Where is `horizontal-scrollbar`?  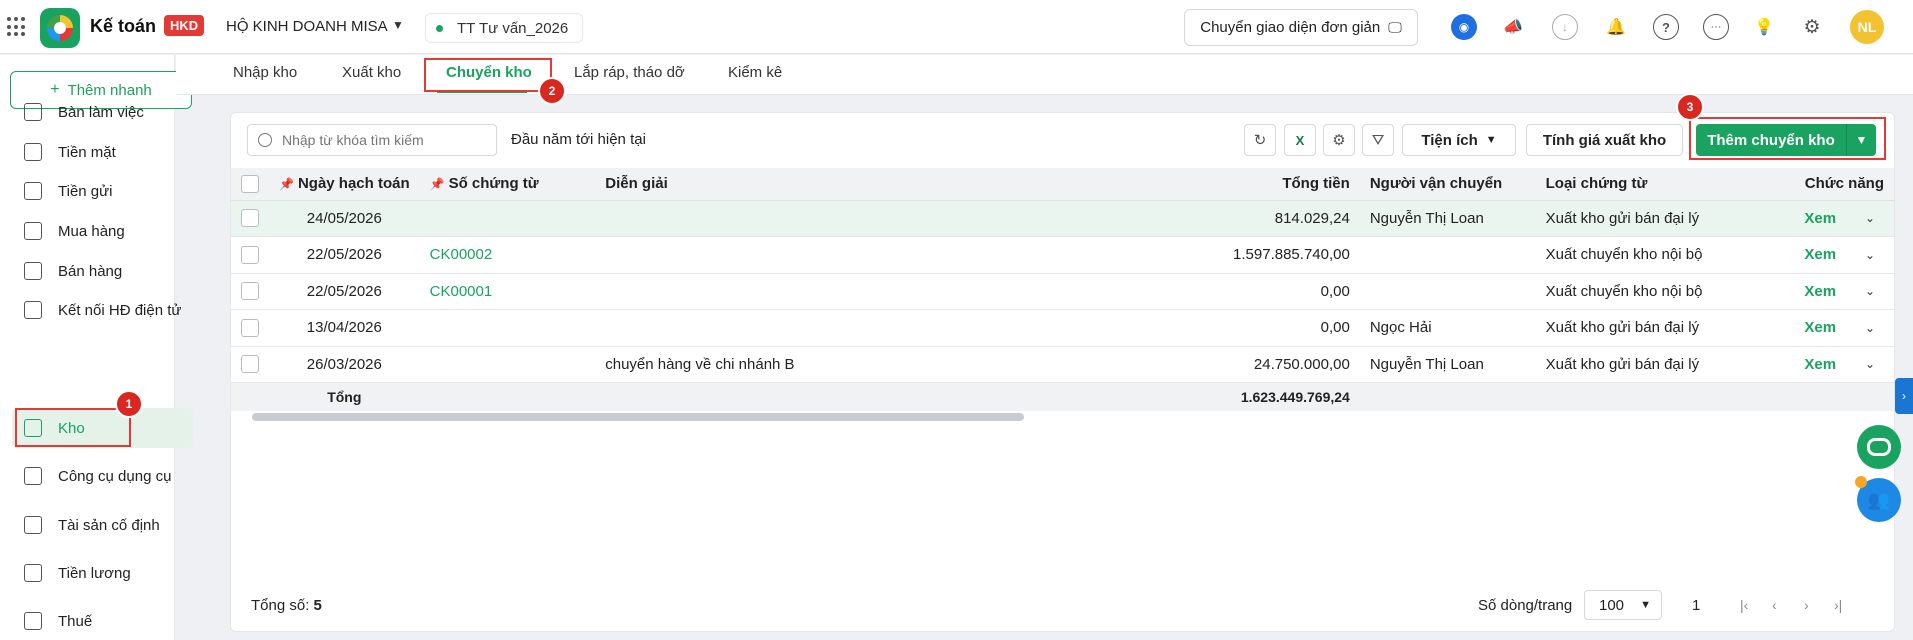 horizontal-scrollbar is located at coordinates (638, 417).